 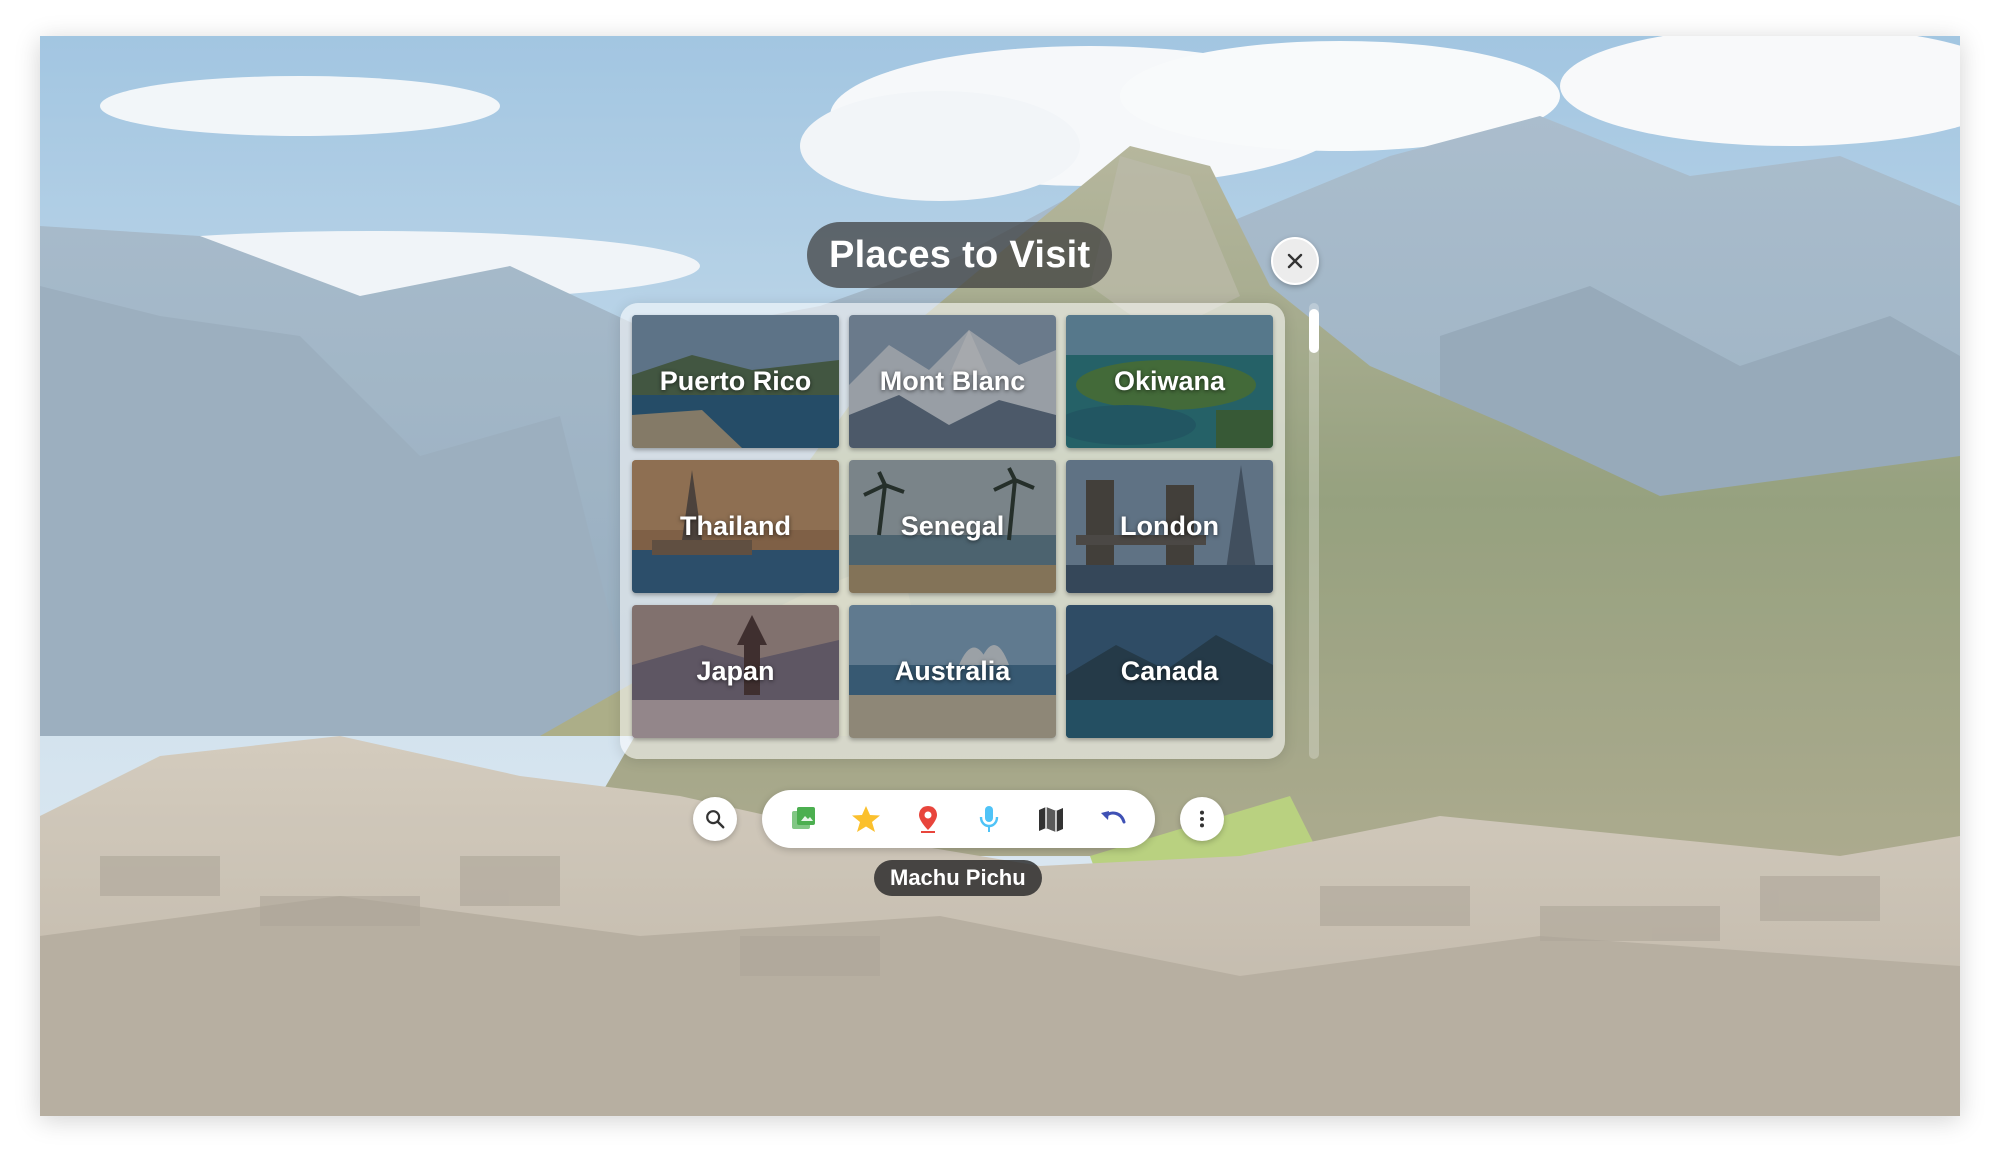 I want to click on place-tile-senegal: Senegal, so click(x=952, y=526).